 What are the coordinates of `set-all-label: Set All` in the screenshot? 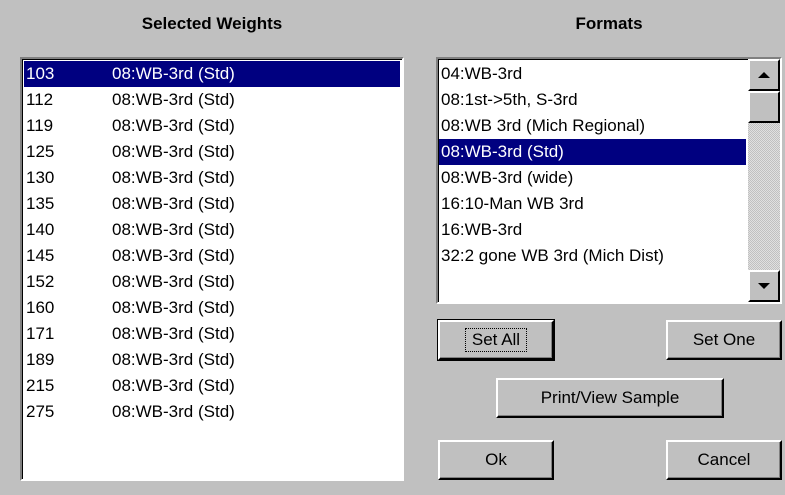 It's located at (496, 340).